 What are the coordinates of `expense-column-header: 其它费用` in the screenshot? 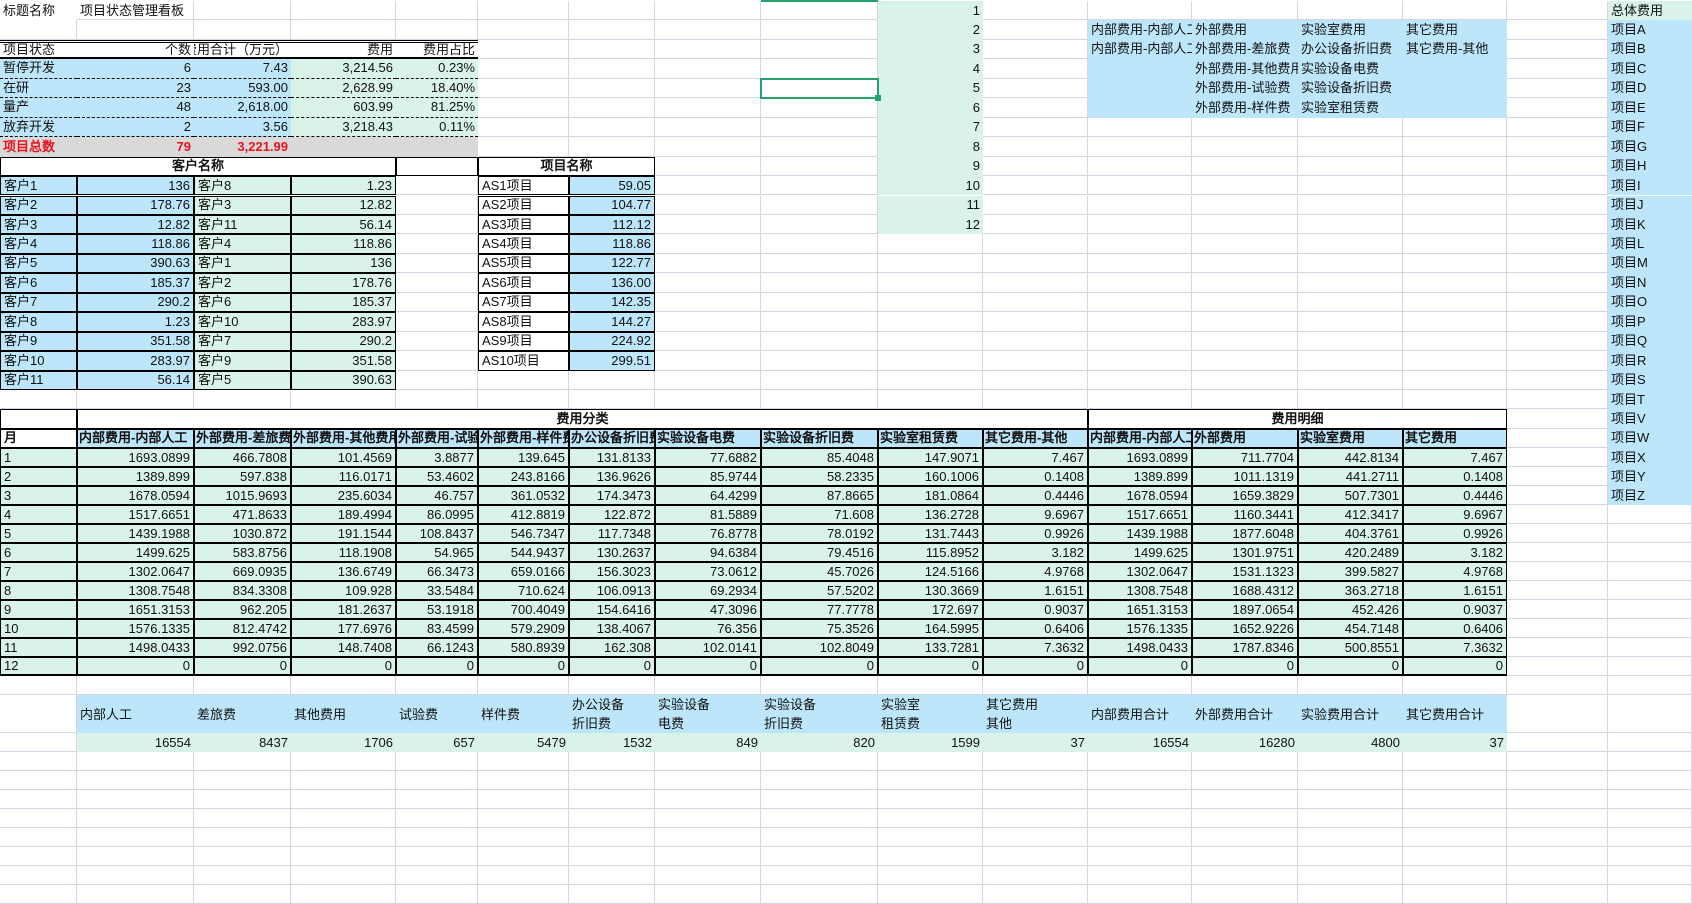 It's located at (1455, 438).